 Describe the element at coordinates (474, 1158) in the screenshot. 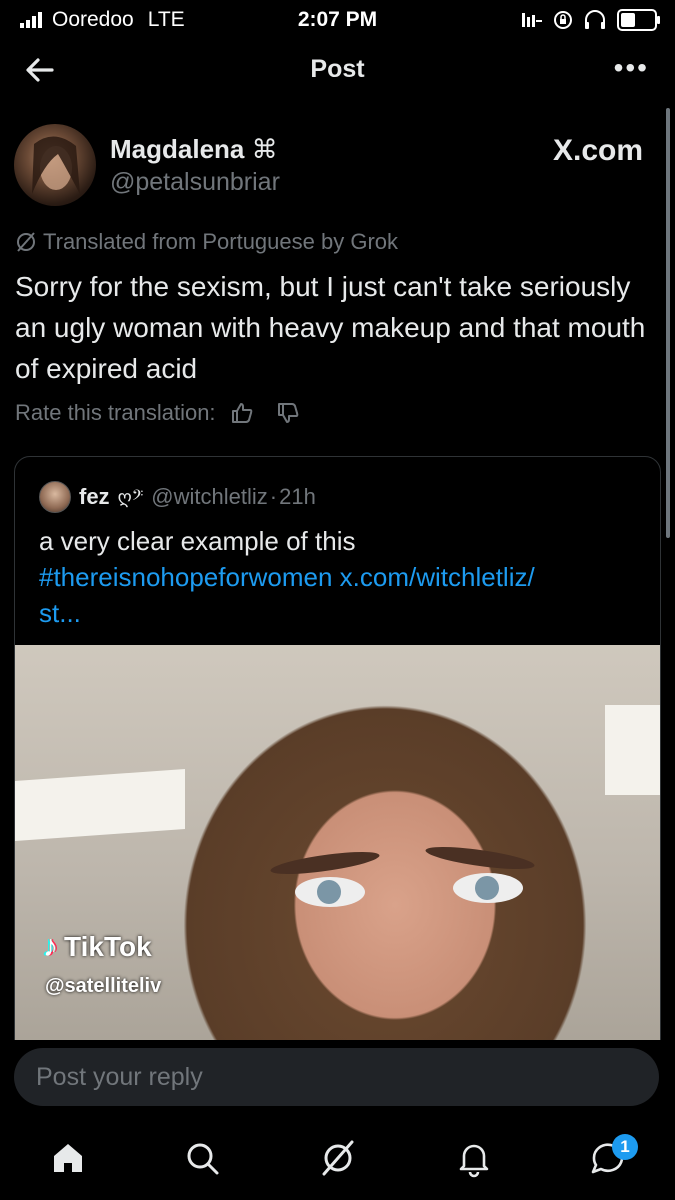

I see `notifications-icon` at that location.